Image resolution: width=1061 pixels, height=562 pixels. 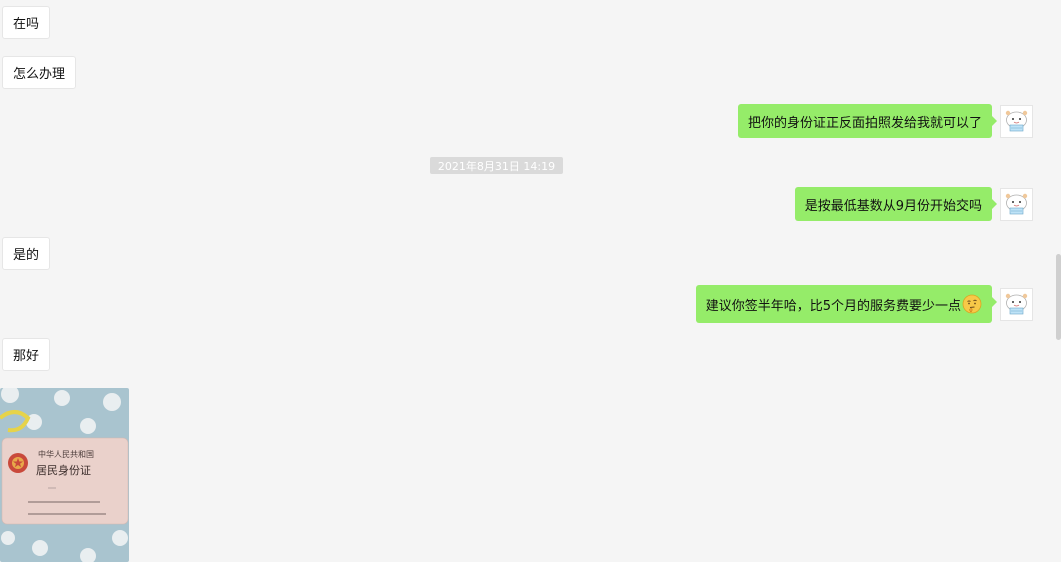 I want to click on timestamp-badge: 2021年8月31日 14:19, so click(x=496, y=165).